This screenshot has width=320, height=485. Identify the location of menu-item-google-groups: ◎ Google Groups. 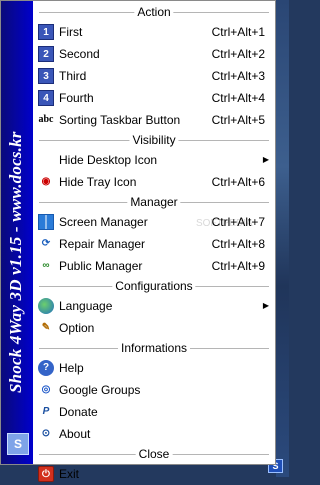
(154, 390).